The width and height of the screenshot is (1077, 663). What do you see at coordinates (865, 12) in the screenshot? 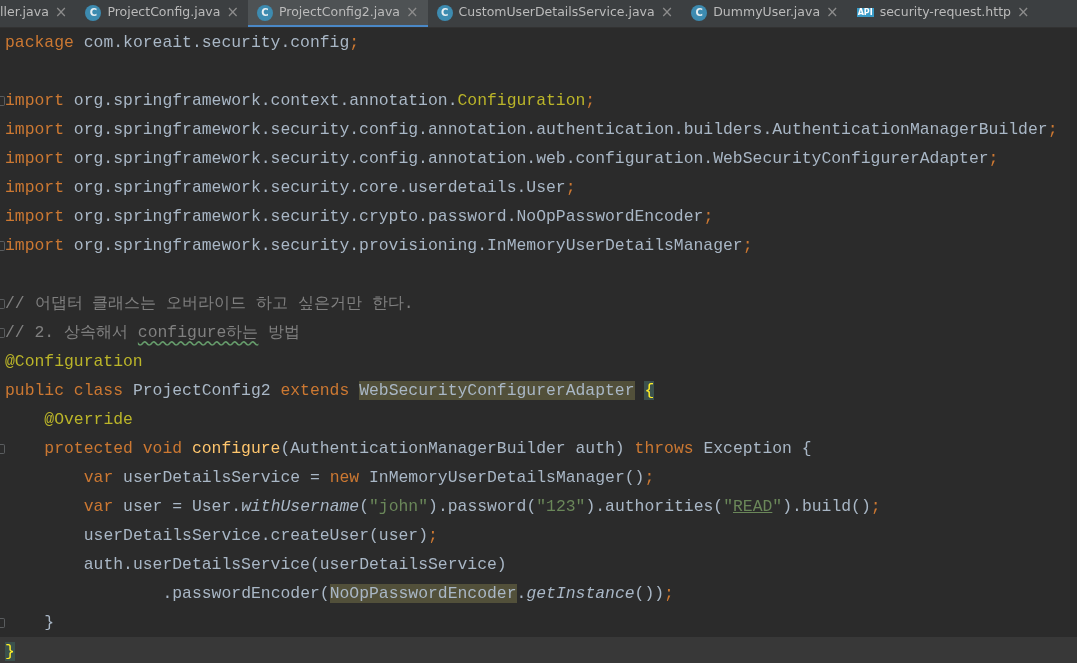
I see `api-file-icon: API` at bounding box center [865, 12].